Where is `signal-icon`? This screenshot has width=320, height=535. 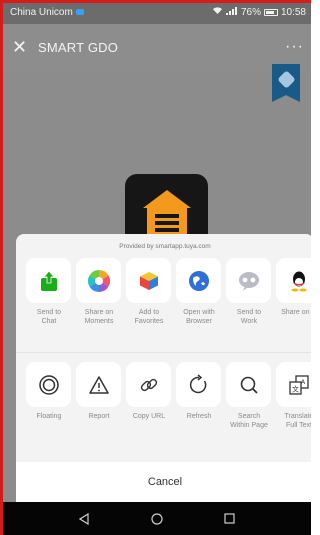
signal-icon is located at coordinates (231, 12).